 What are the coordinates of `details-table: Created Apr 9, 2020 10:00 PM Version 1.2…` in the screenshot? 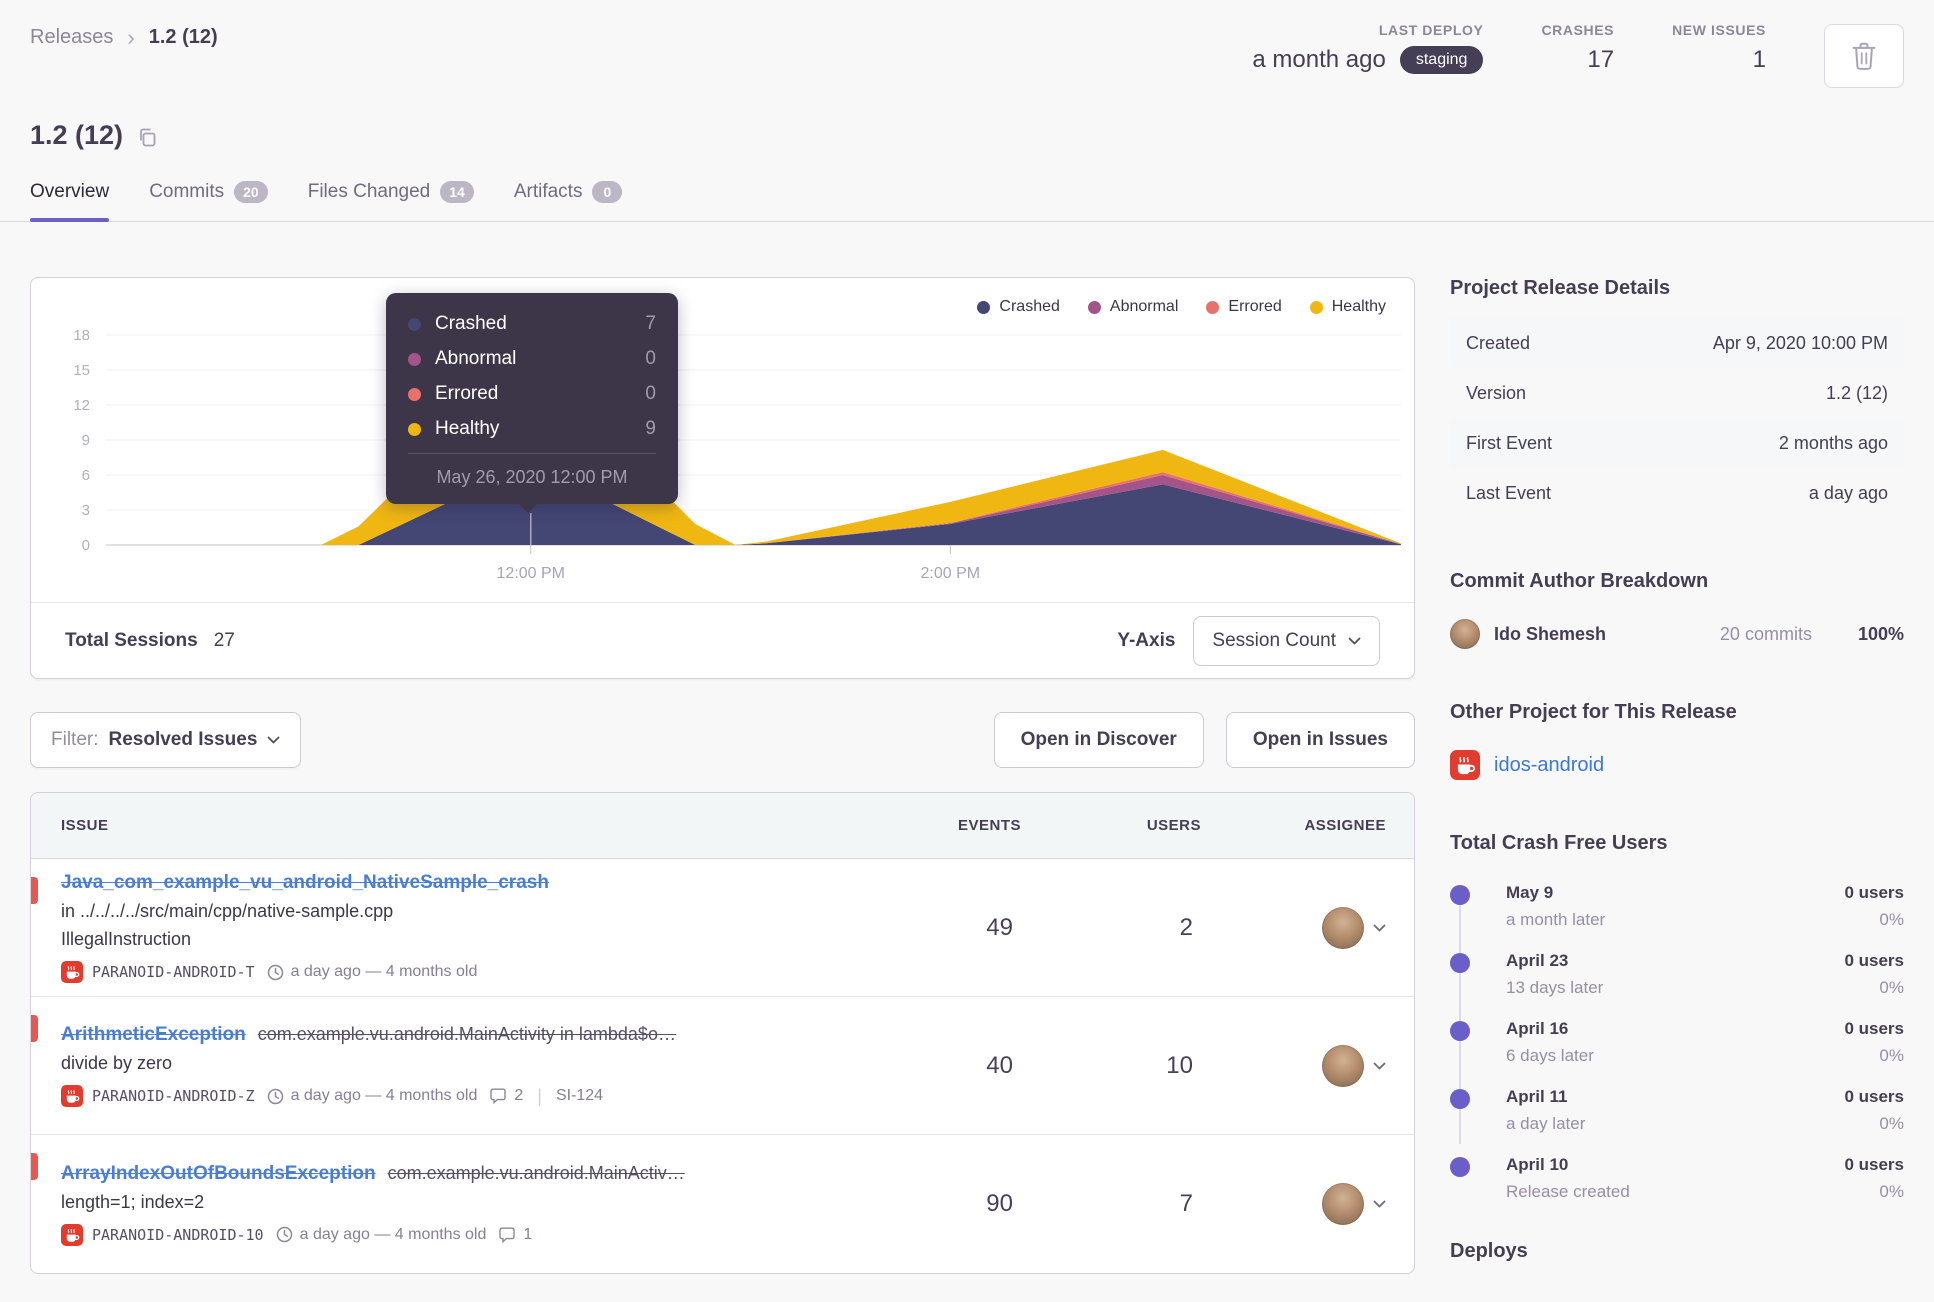 It's located at (1677, 418).